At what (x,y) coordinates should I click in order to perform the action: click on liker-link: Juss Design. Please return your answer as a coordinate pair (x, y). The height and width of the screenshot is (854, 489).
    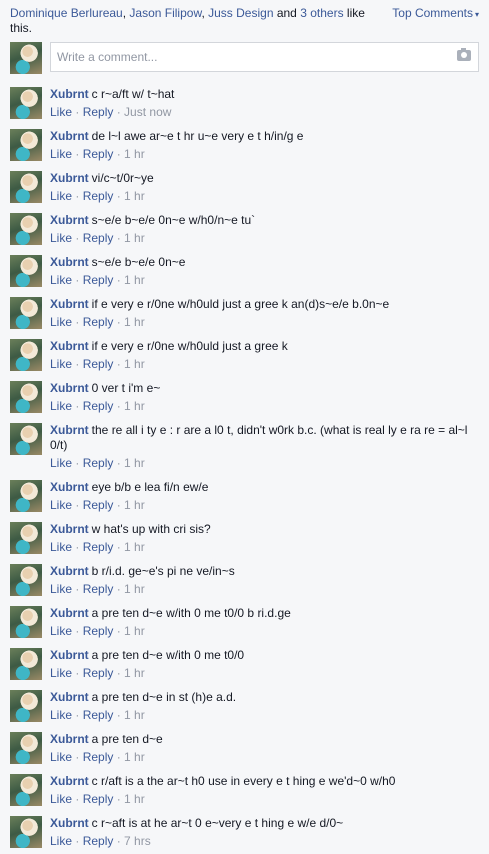
    Looking at the image, I should click on (240, 13).